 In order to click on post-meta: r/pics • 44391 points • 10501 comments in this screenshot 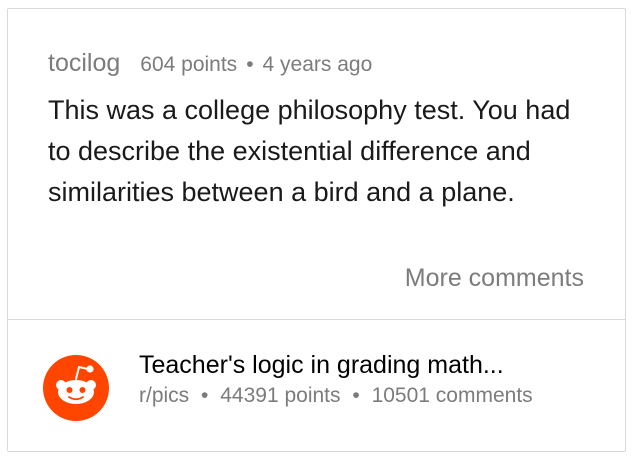, I will do `click(336, 396)`.